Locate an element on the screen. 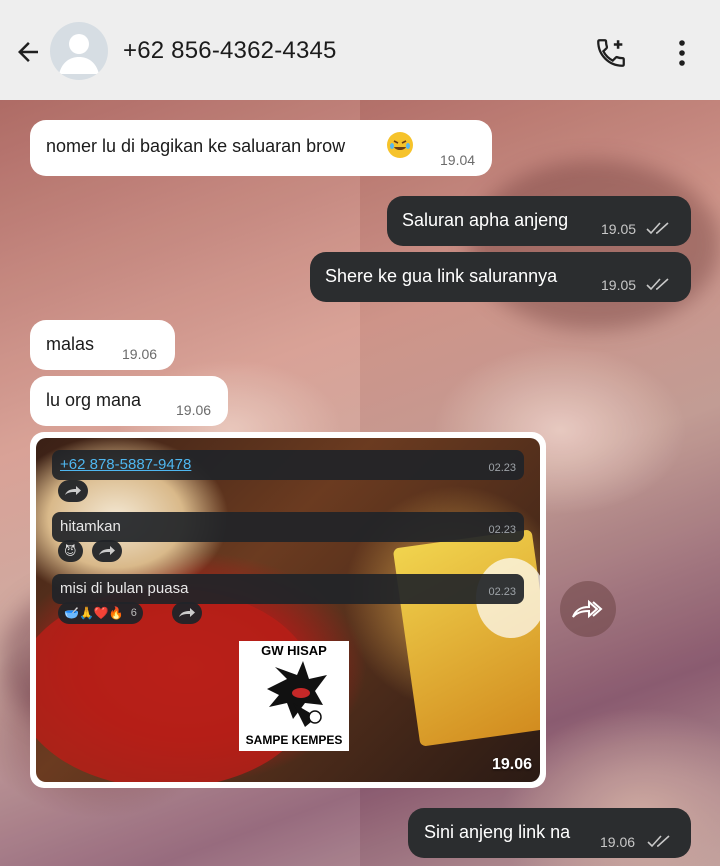  message-bubble-outgoing: Sini anjeng link na 19.06 is located at coordinates (549, 833).